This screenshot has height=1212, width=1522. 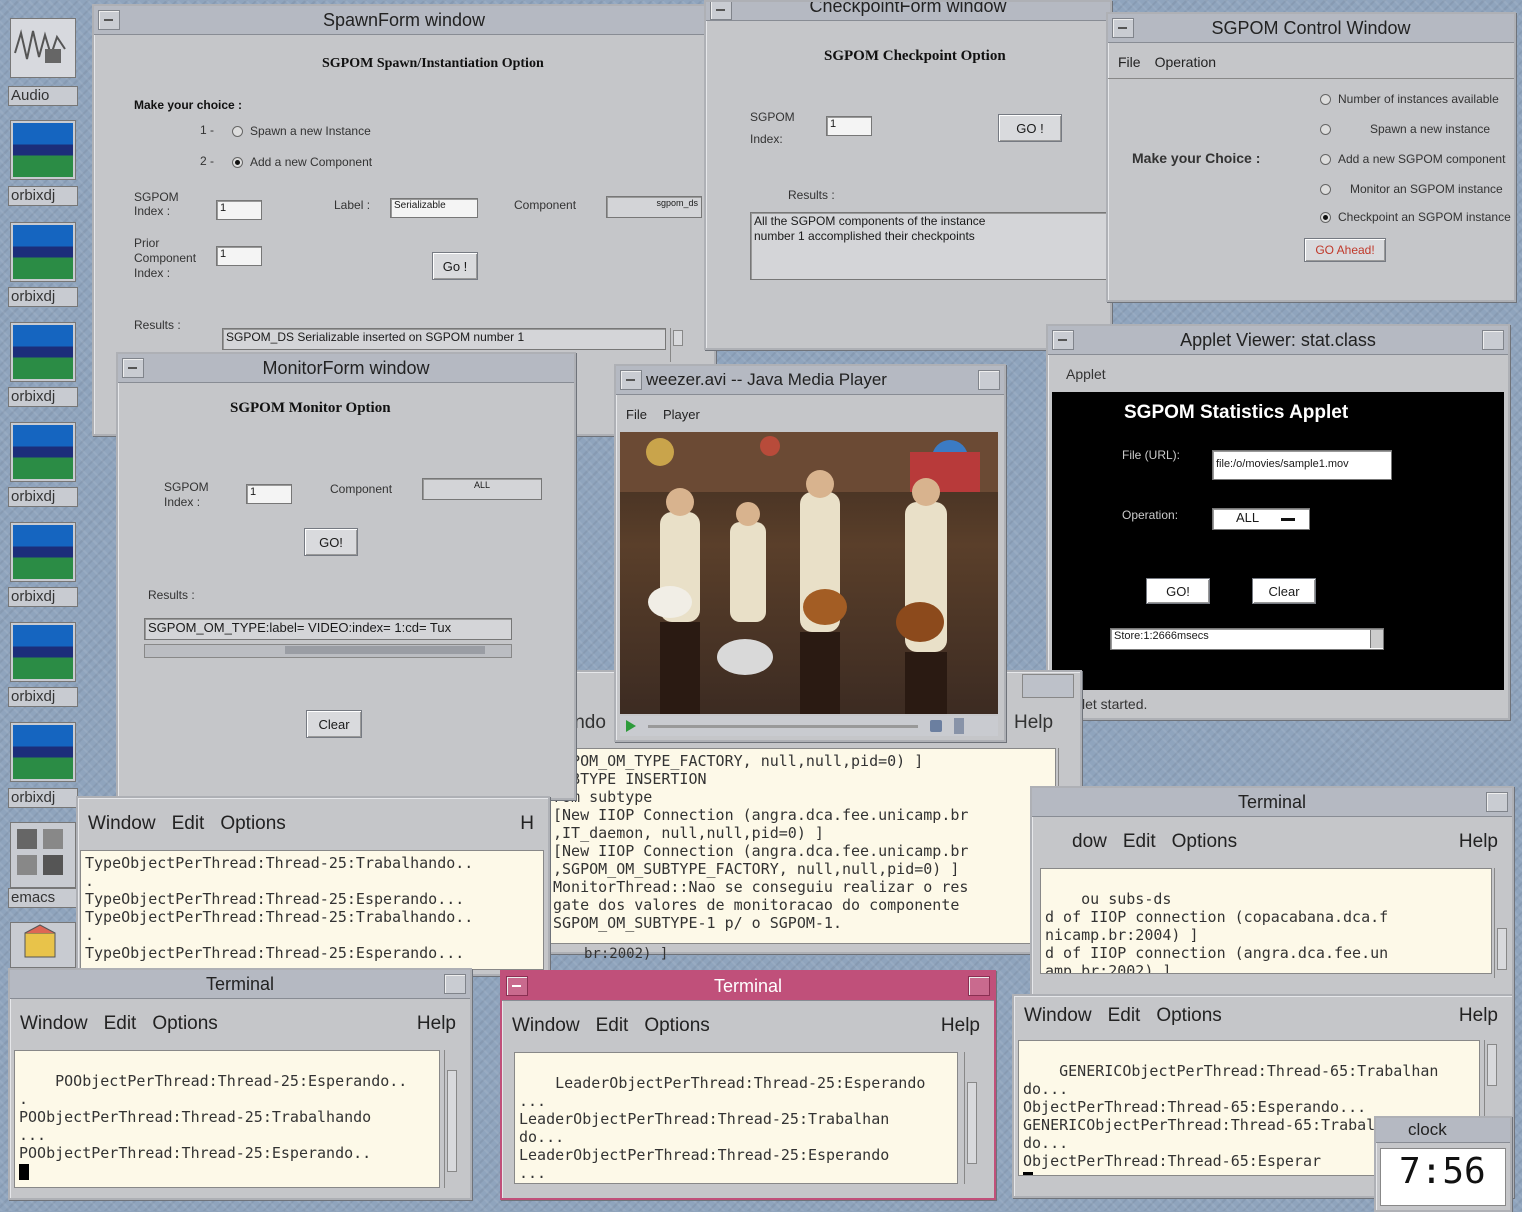 I want to click on menu-player: Player, so click(x=681, y=414).